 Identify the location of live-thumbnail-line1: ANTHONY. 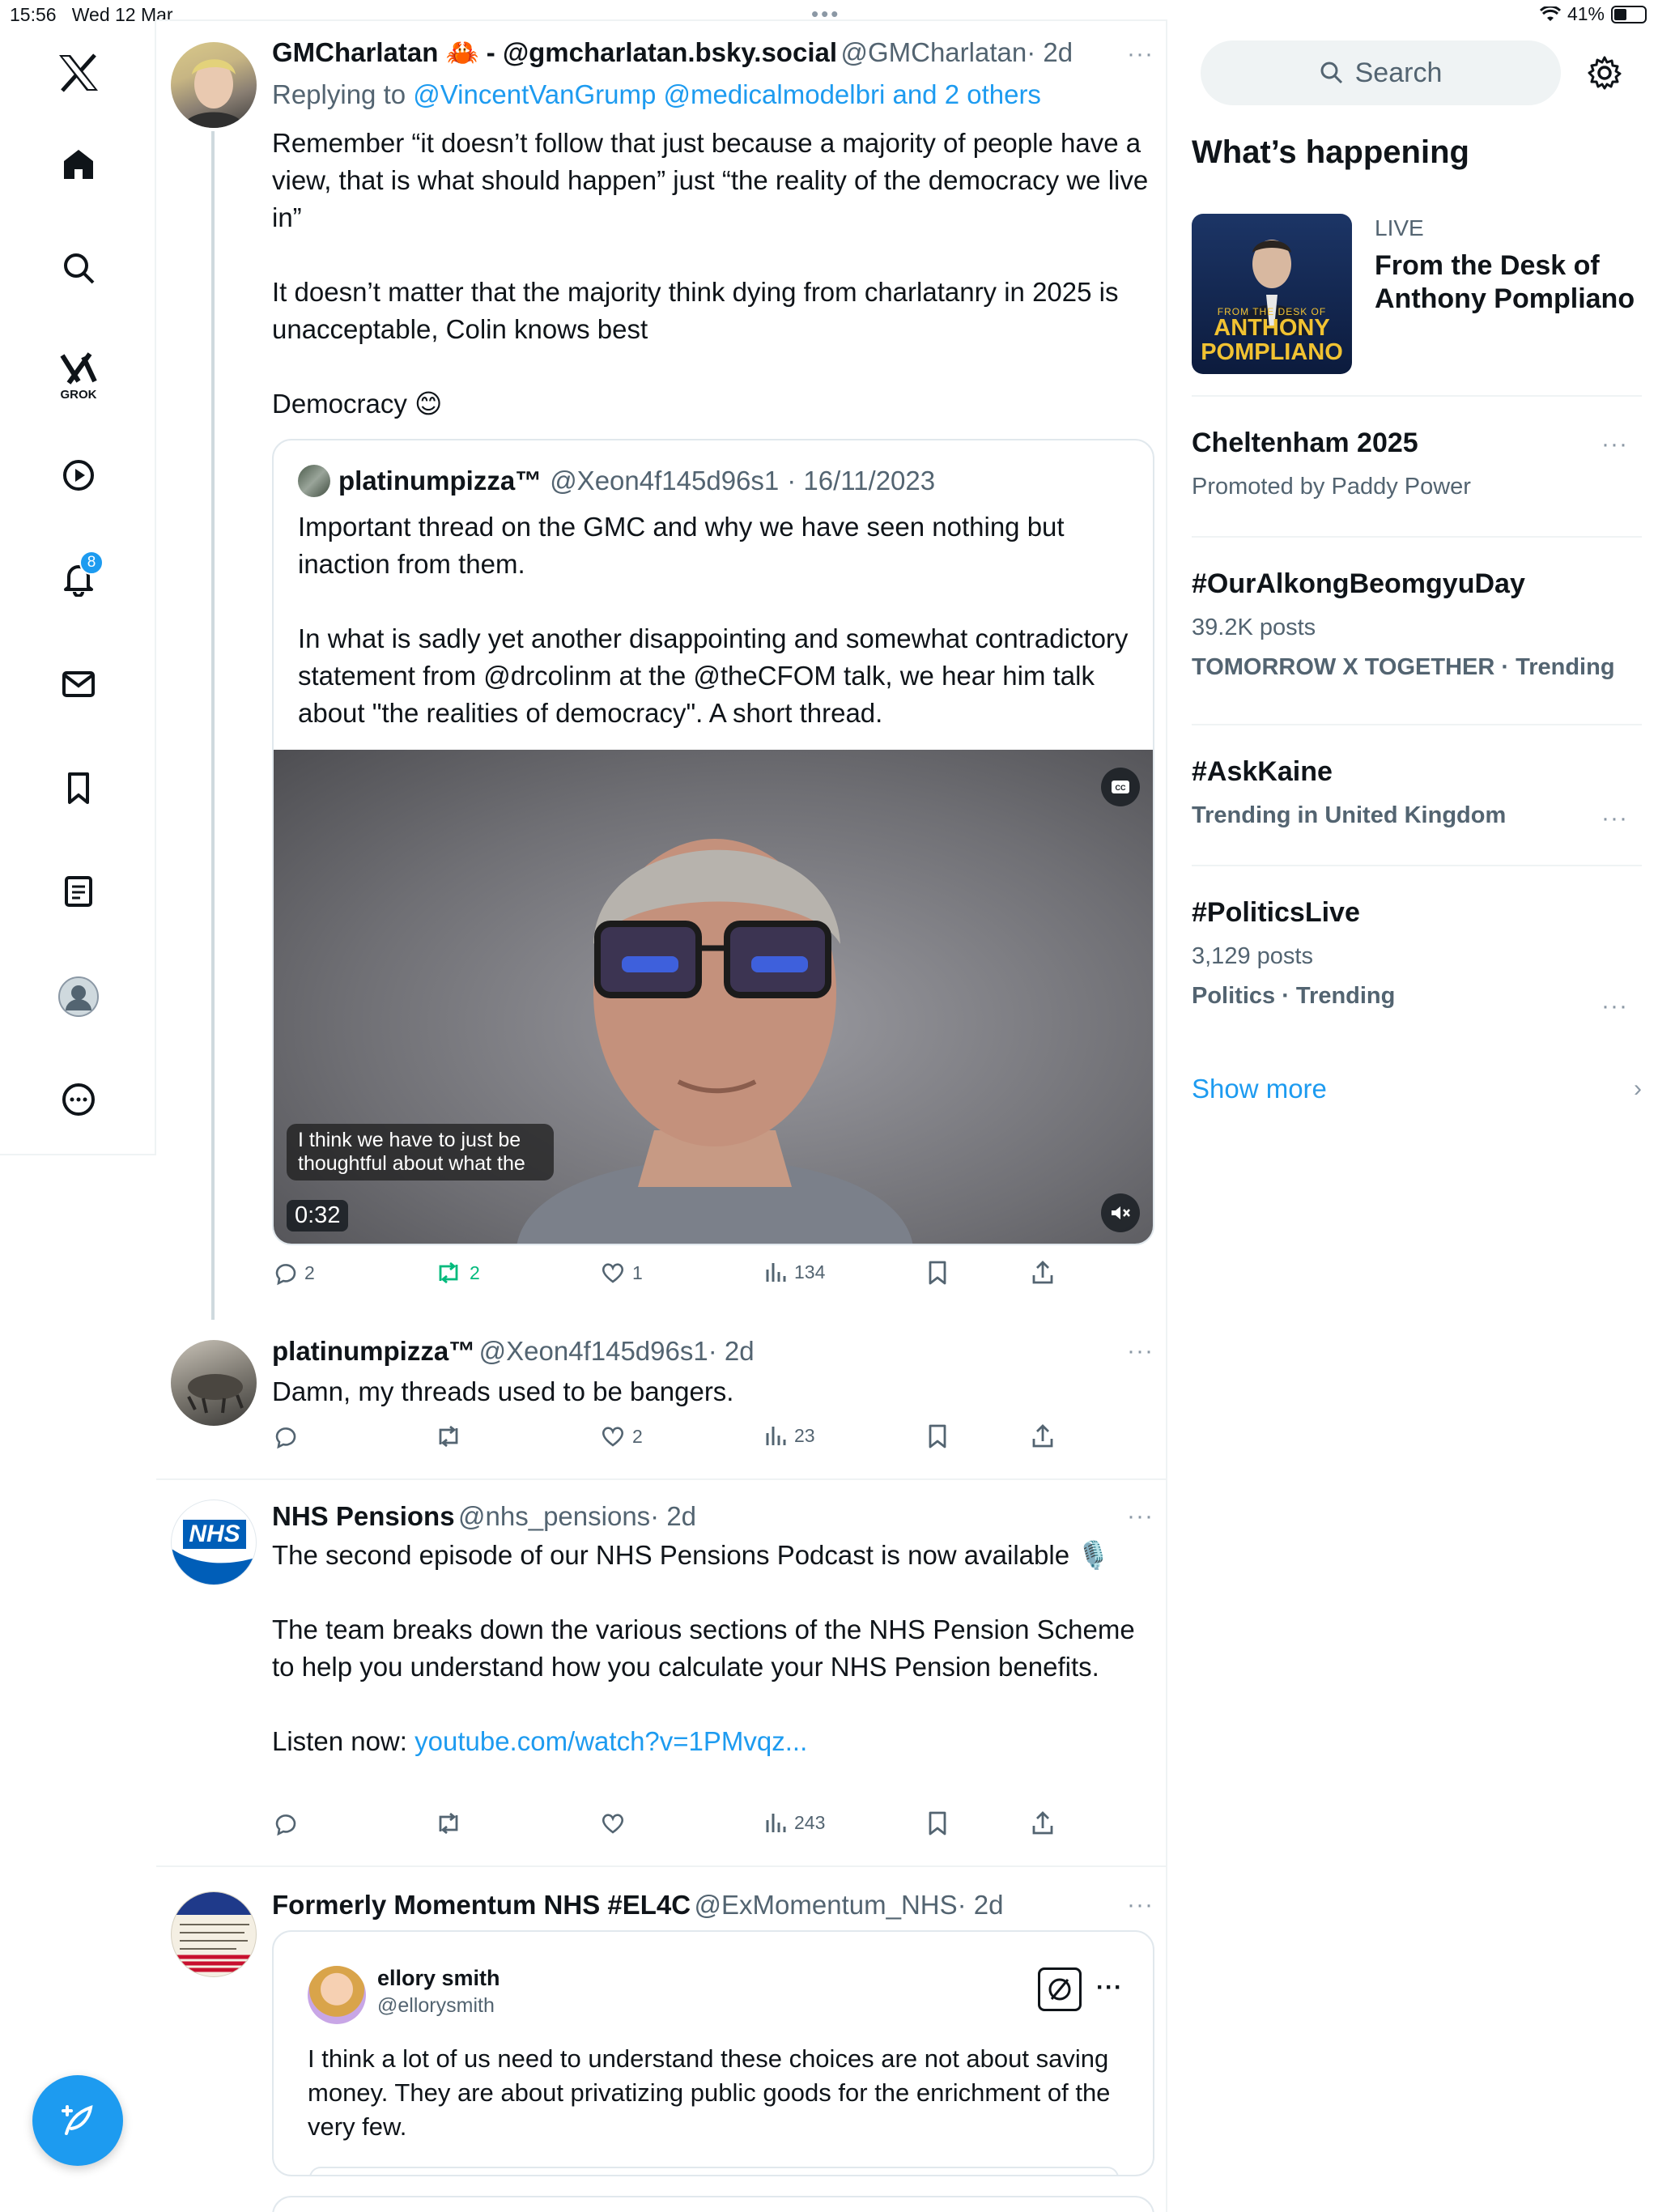
(1272, 328).